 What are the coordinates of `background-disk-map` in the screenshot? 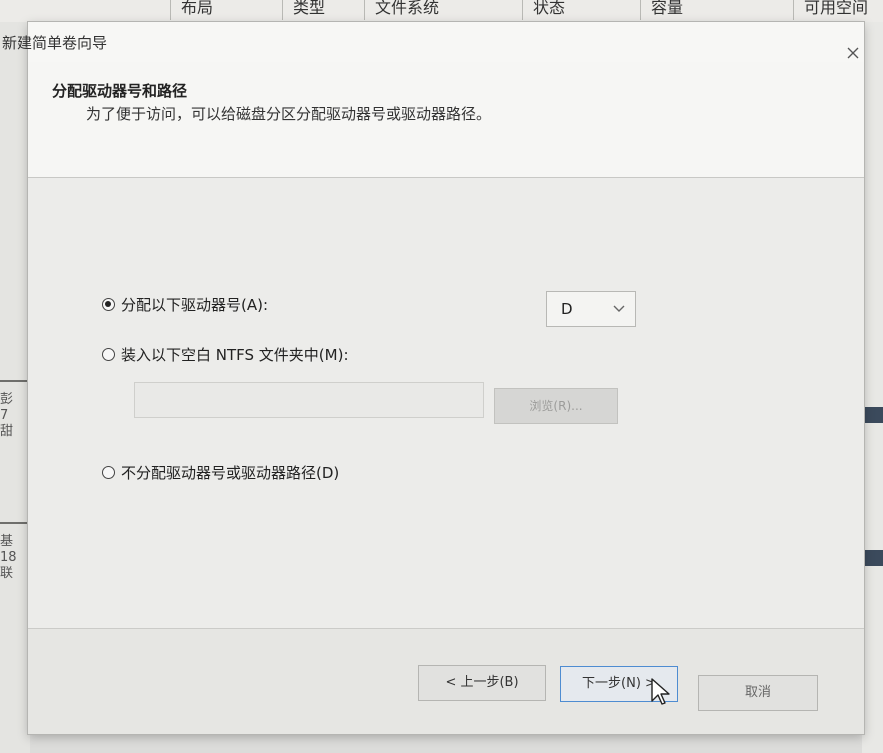 It's located at (872, 387).